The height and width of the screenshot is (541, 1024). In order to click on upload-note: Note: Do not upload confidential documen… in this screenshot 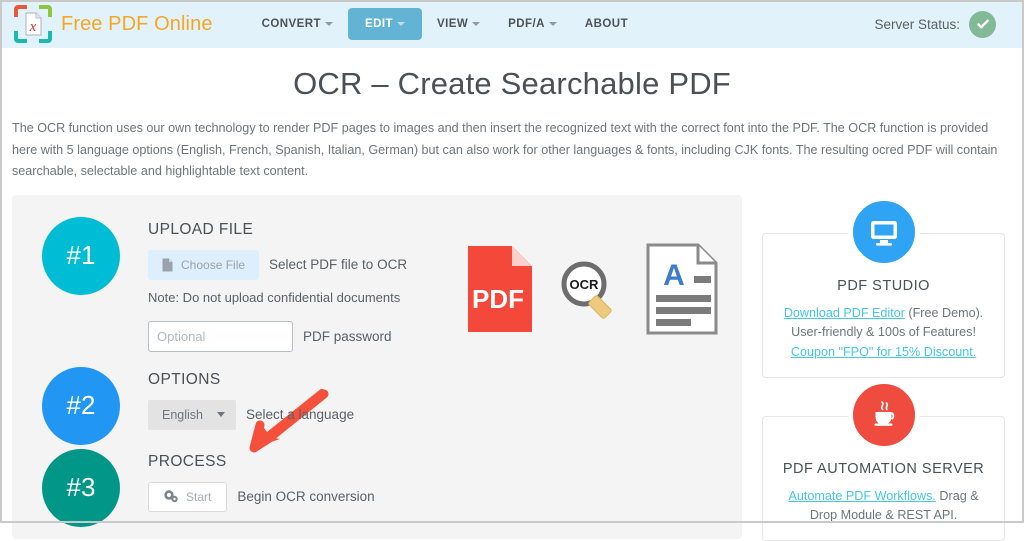, I will do `click(274, 297)`.